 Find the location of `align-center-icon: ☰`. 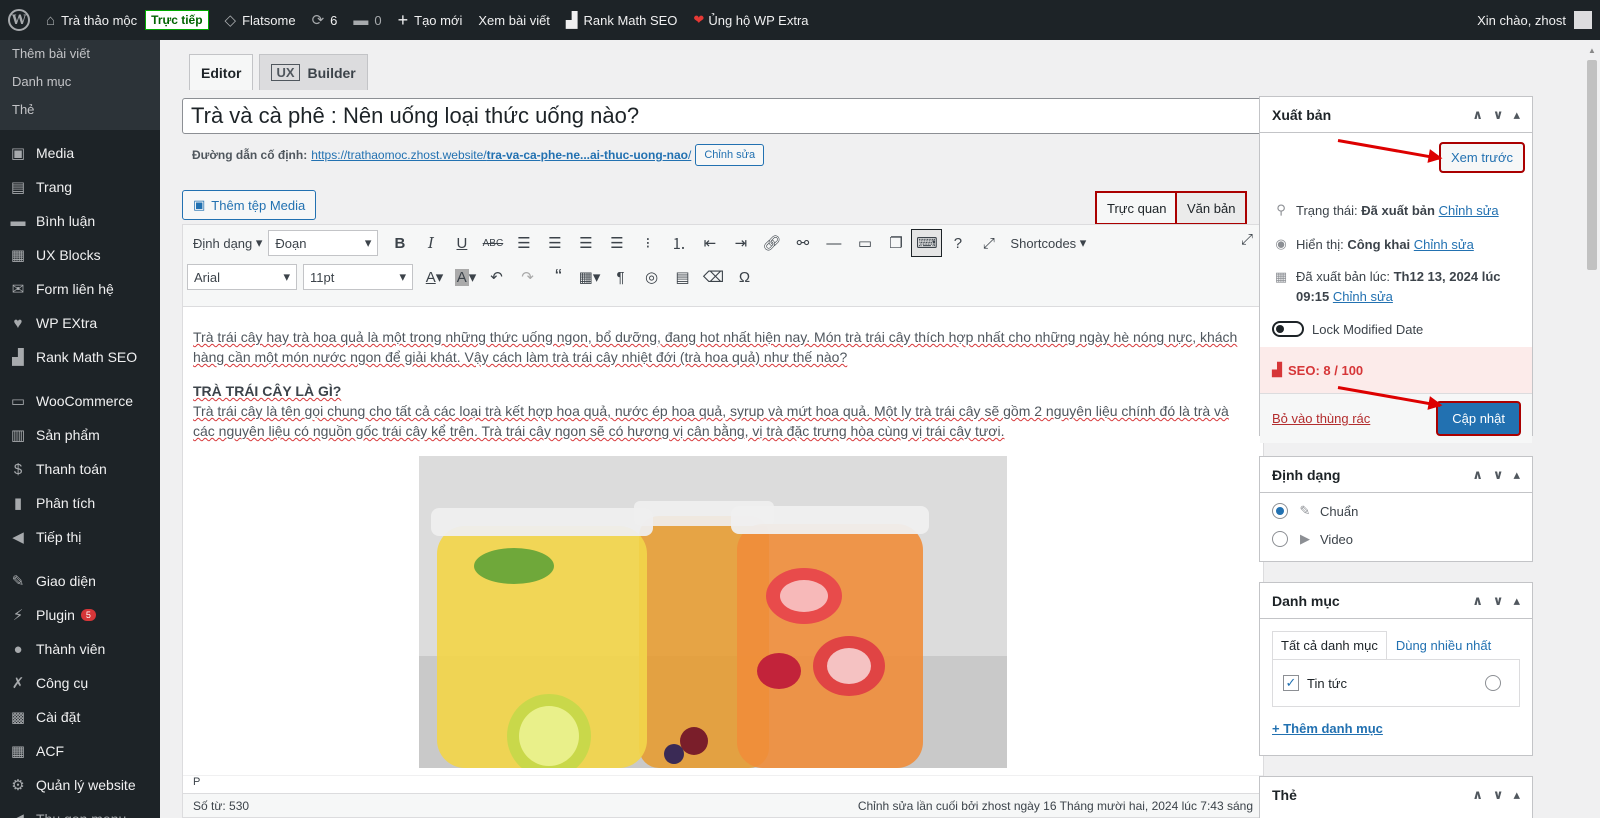

align-center-icon: ☰ is located at coordinates (554, 243).